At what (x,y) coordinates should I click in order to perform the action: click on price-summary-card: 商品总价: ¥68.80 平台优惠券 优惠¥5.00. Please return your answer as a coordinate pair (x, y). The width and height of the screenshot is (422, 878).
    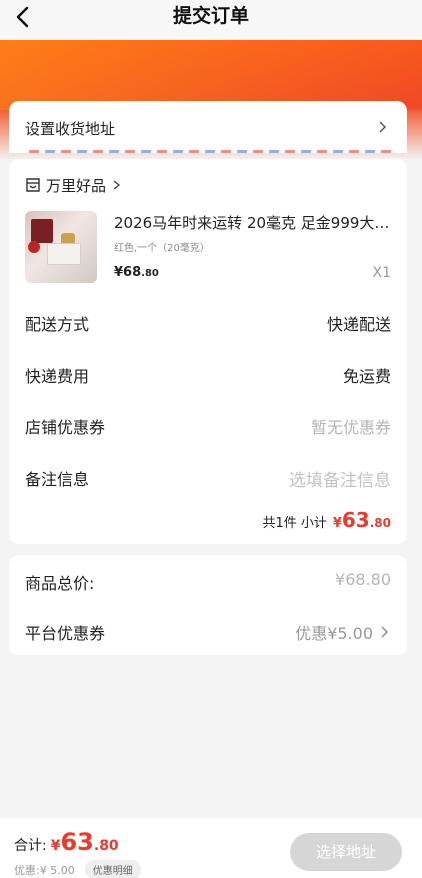
    Looking at the image, I should click on (208, 605).